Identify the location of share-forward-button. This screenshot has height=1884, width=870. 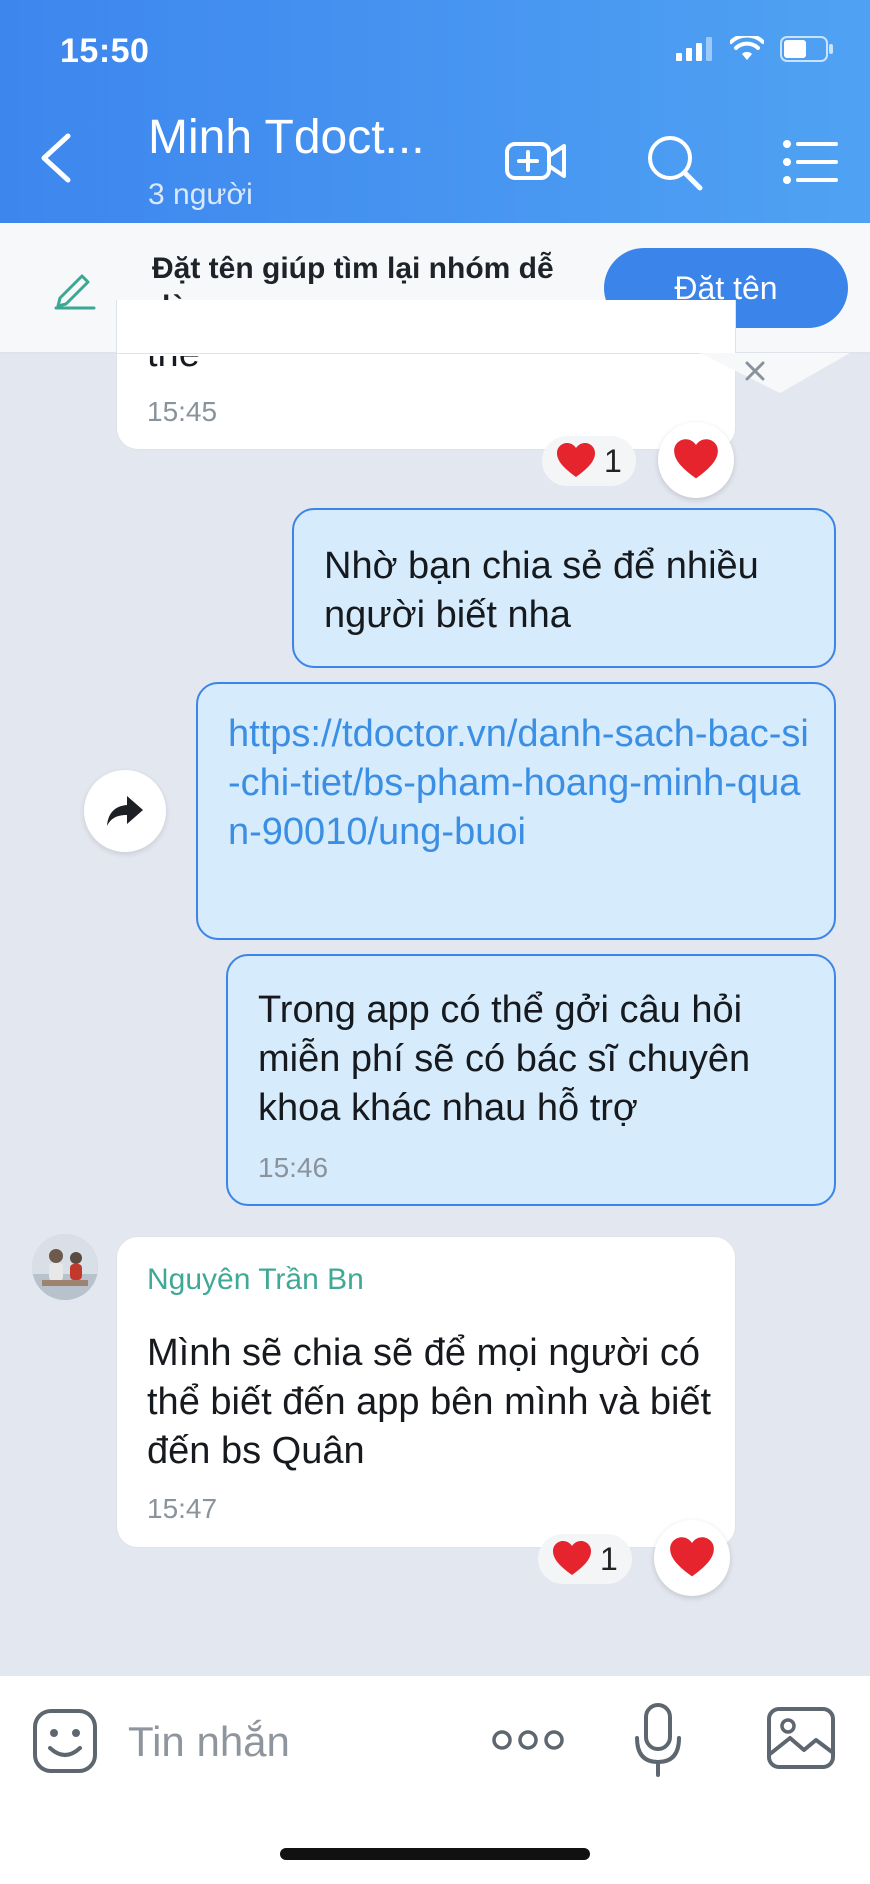
(125, 811).